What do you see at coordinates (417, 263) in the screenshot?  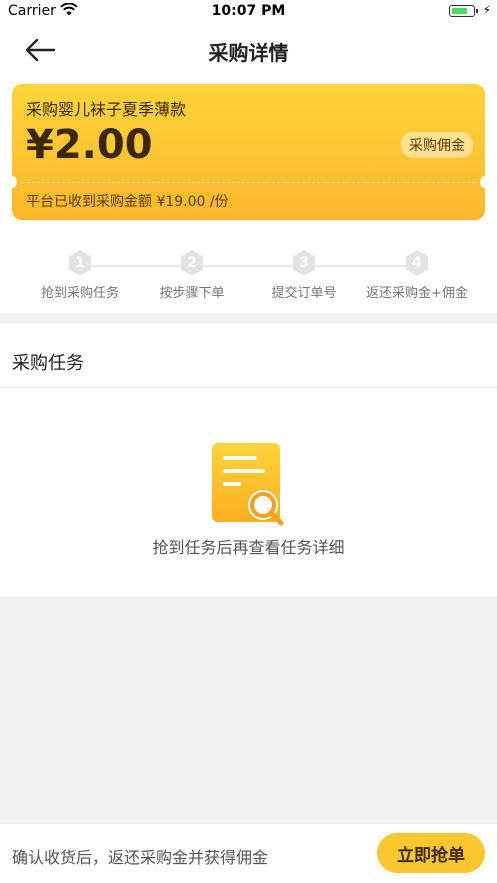 I see `step-number-hexagon: 4` at bounding box center [417, 263].